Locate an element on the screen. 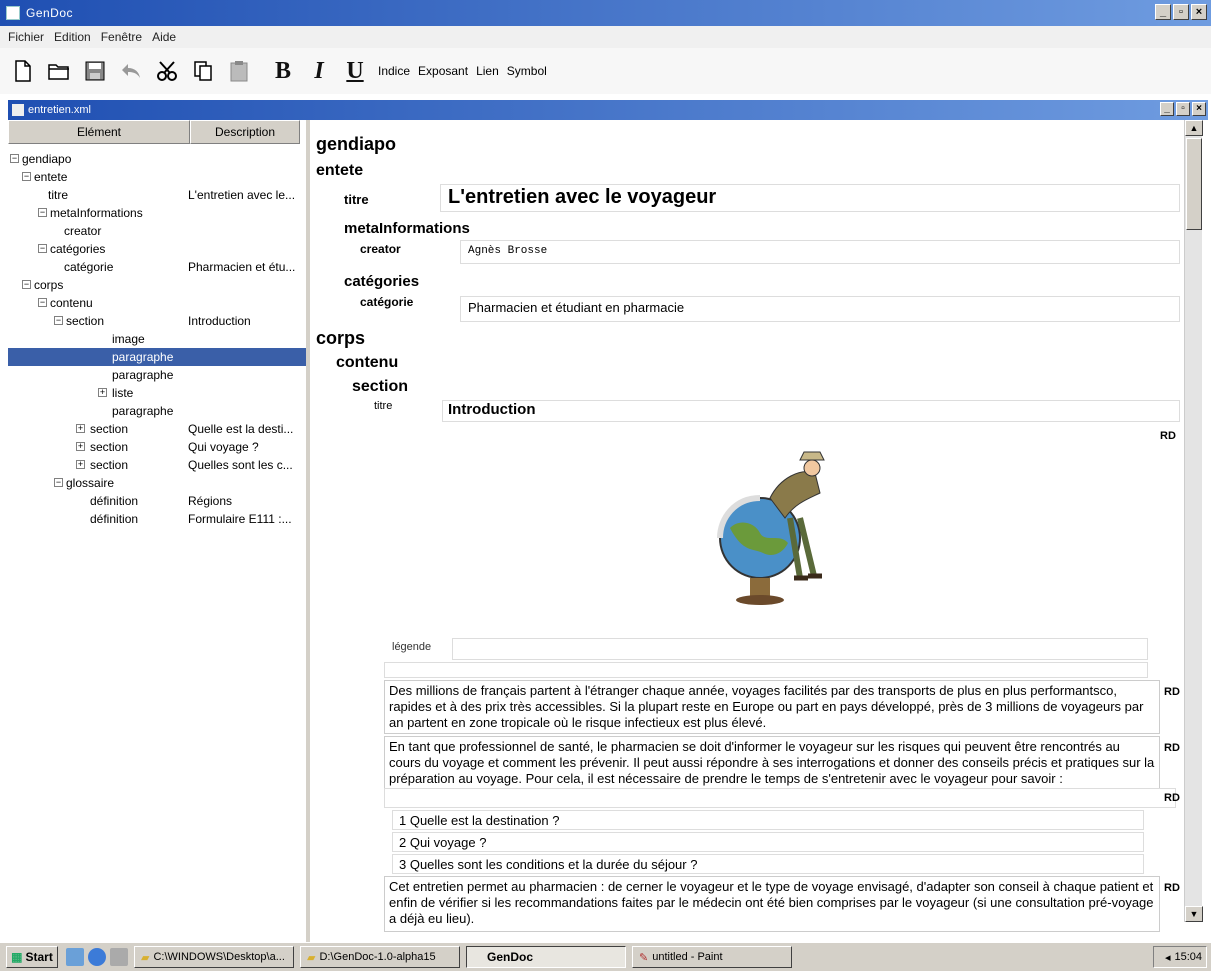 This screenshot has width=1211, height=971. liste-field is located at coordinates (780, 798).